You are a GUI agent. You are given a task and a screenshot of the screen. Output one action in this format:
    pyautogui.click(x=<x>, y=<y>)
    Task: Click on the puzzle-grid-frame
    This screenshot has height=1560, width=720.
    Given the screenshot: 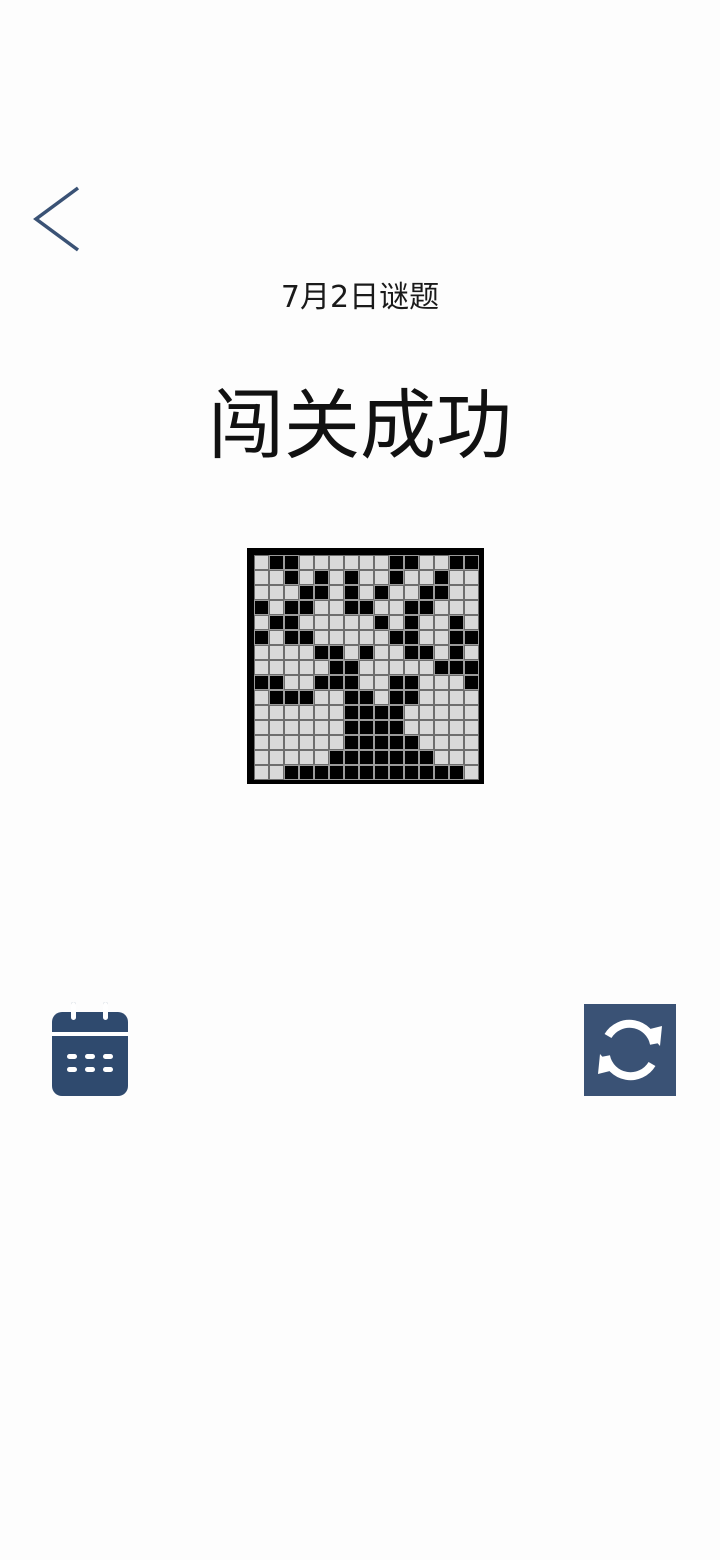 What is the action you would take?
    pyautogui.click(x=365, y=666)
    